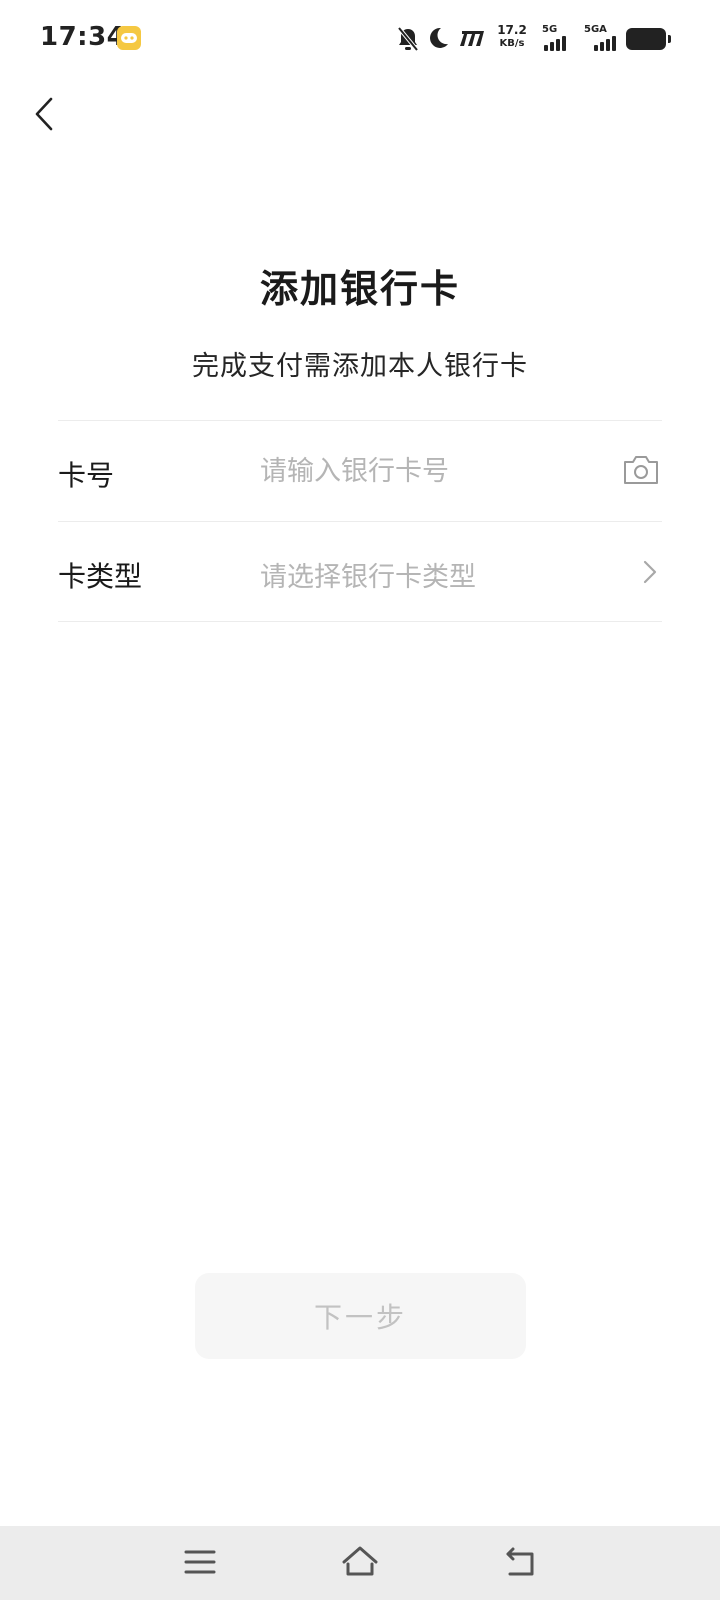  I want to click on sim1-network-label: 5G, so click(550, 29).